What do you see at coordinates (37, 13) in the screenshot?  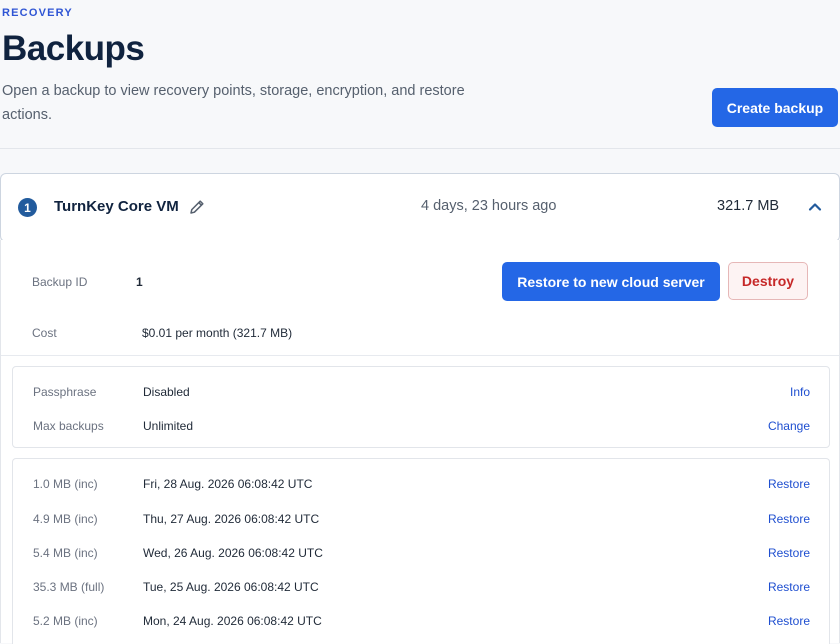 I see `section-eyebrow: RECOVERY` at bounding box center [37, 13].